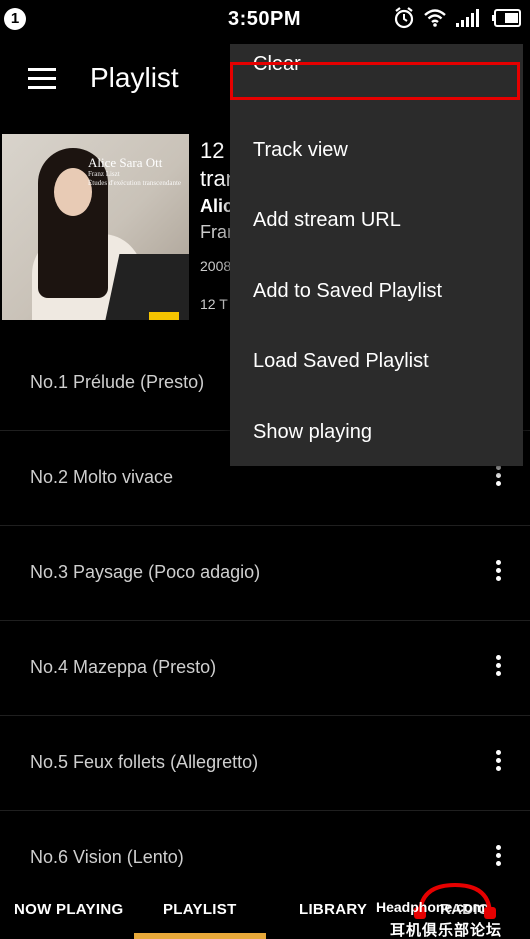 The width and height of the screenshot is (530, 939). Describe the element at coordinates (107, 857) in the screenshot. I see `track-title: No.6 Vision (Lento)` at that location.